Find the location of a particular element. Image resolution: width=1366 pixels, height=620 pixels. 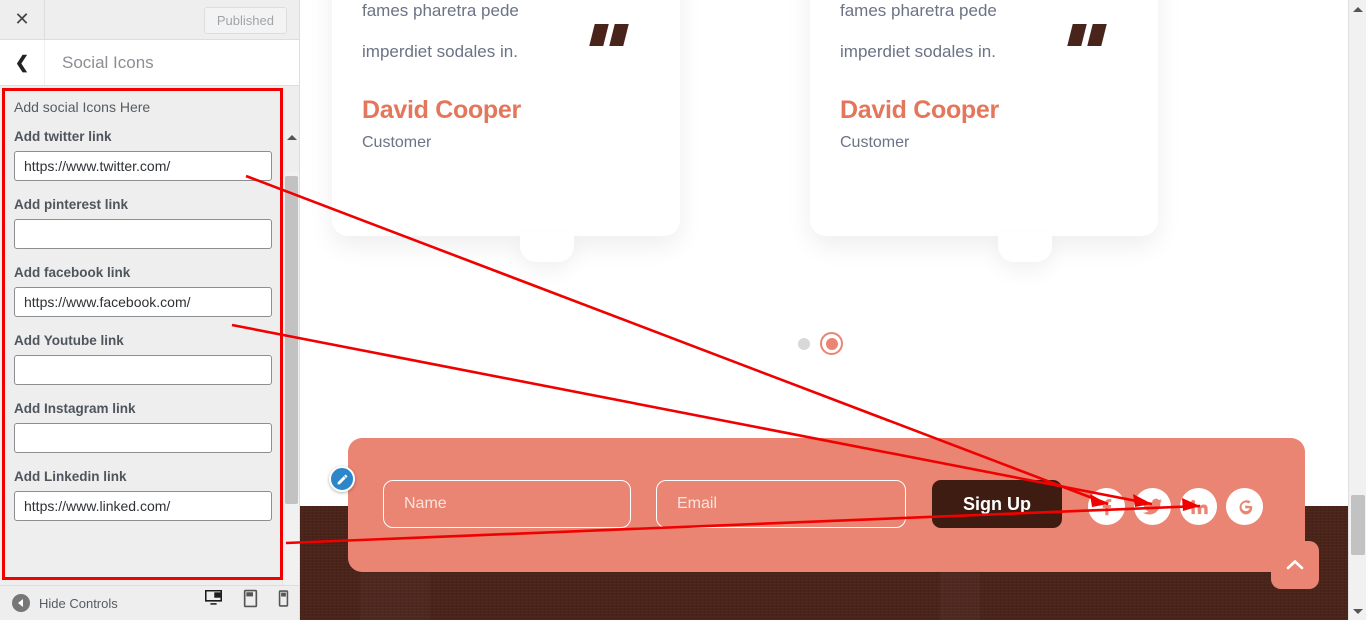

field-label-pinterest: Add pinterest link is located at coordinates (71, 204).